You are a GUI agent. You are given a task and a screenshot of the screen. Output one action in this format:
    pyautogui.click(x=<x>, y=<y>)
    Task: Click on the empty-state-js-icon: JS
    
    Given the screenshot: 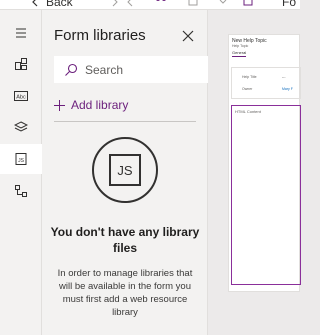 What is the action you would take?
    pyautogui.click(x=125, y=170)
    